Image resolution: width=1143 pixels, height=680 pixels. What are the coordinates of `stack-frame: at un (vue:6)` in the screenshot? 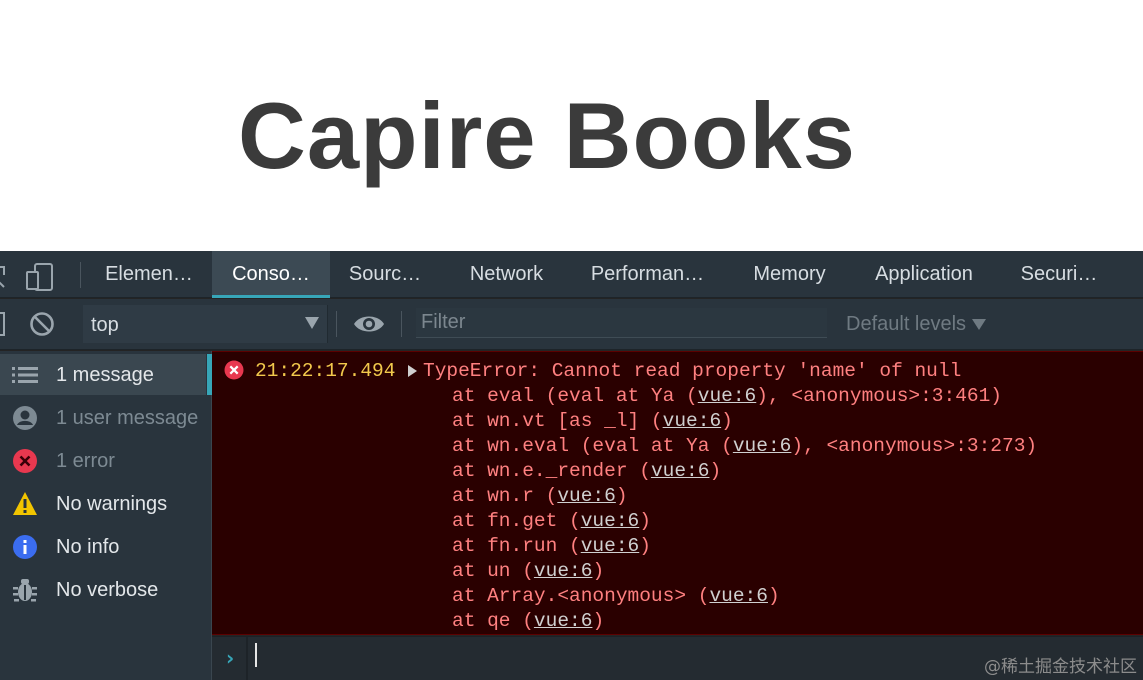 It's located at (528, 571).